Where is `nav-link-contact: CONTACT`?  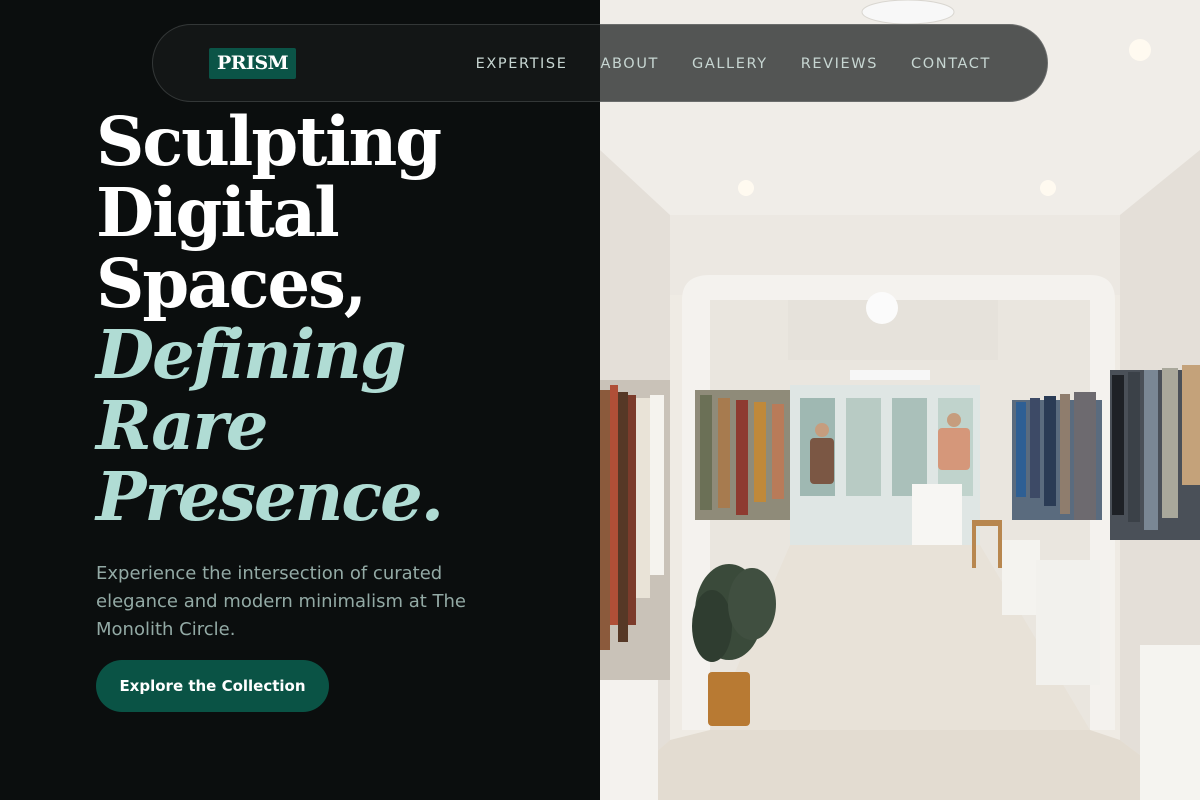 nav-link-contact: CONTACT is located at coordinates (951, 64).